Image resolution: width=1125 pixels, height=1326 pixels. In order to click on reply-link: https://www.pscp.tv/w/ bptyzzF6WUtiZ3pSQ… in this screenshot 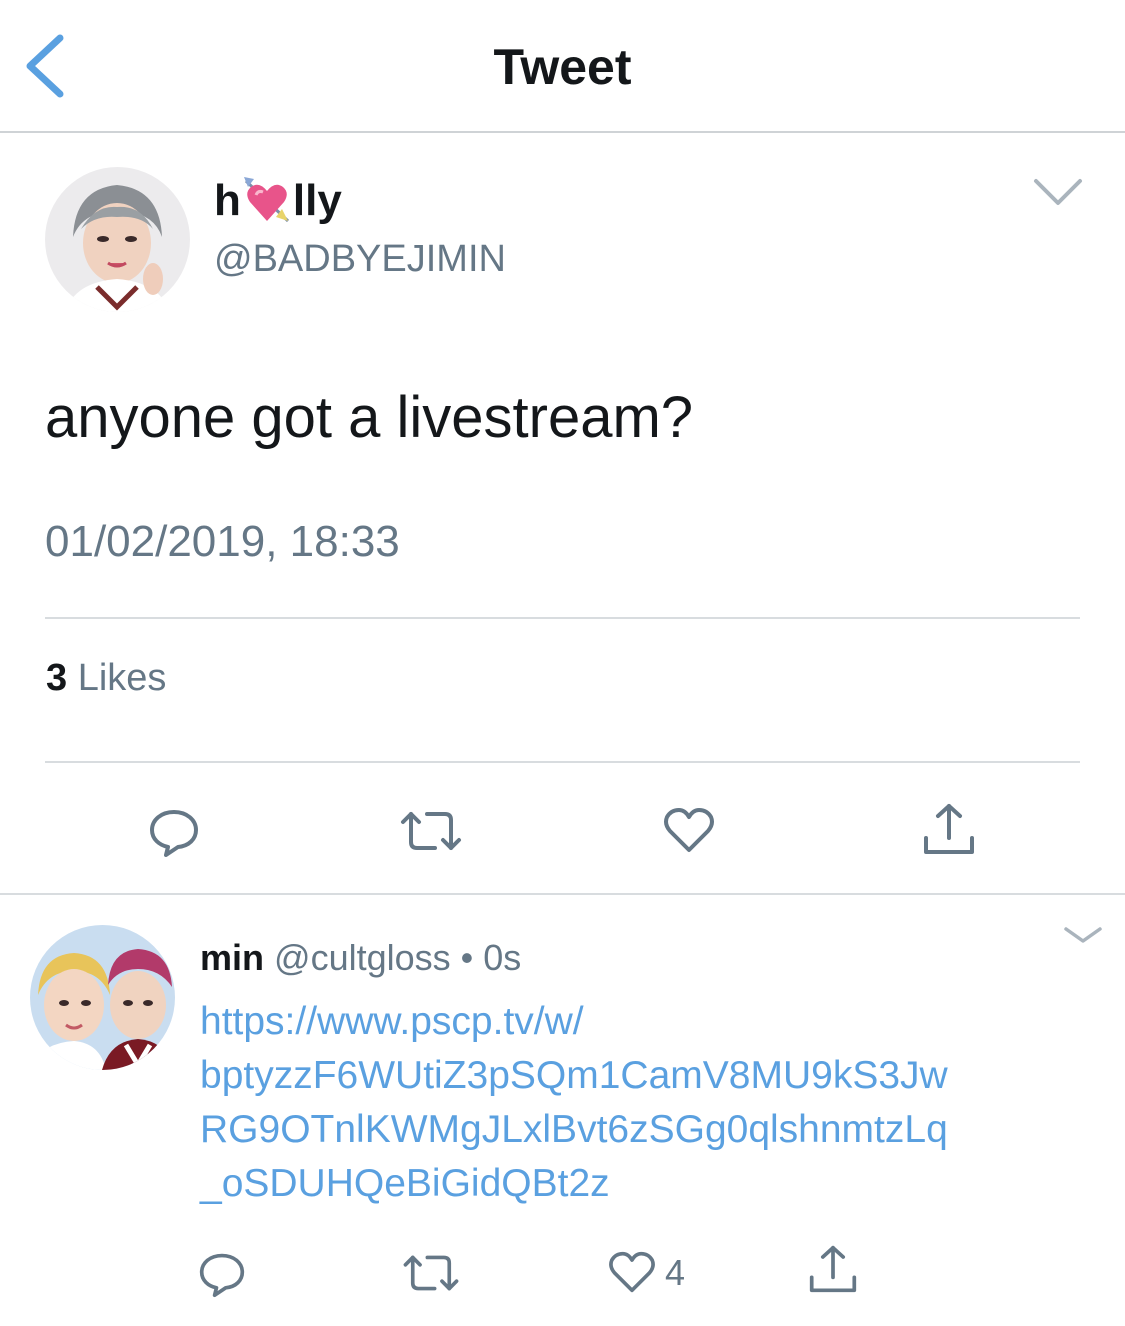, I will do `click(650, 1103)`.